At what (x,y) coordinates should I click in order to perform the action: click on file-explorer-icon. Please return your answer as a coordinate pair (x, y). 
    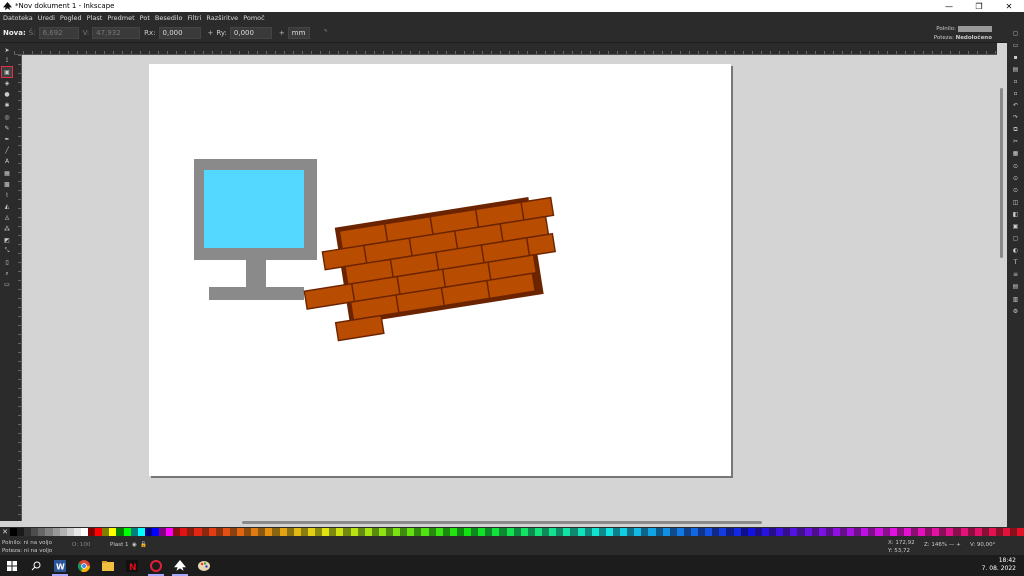
    Looking at the image, I should click on (108, 565).